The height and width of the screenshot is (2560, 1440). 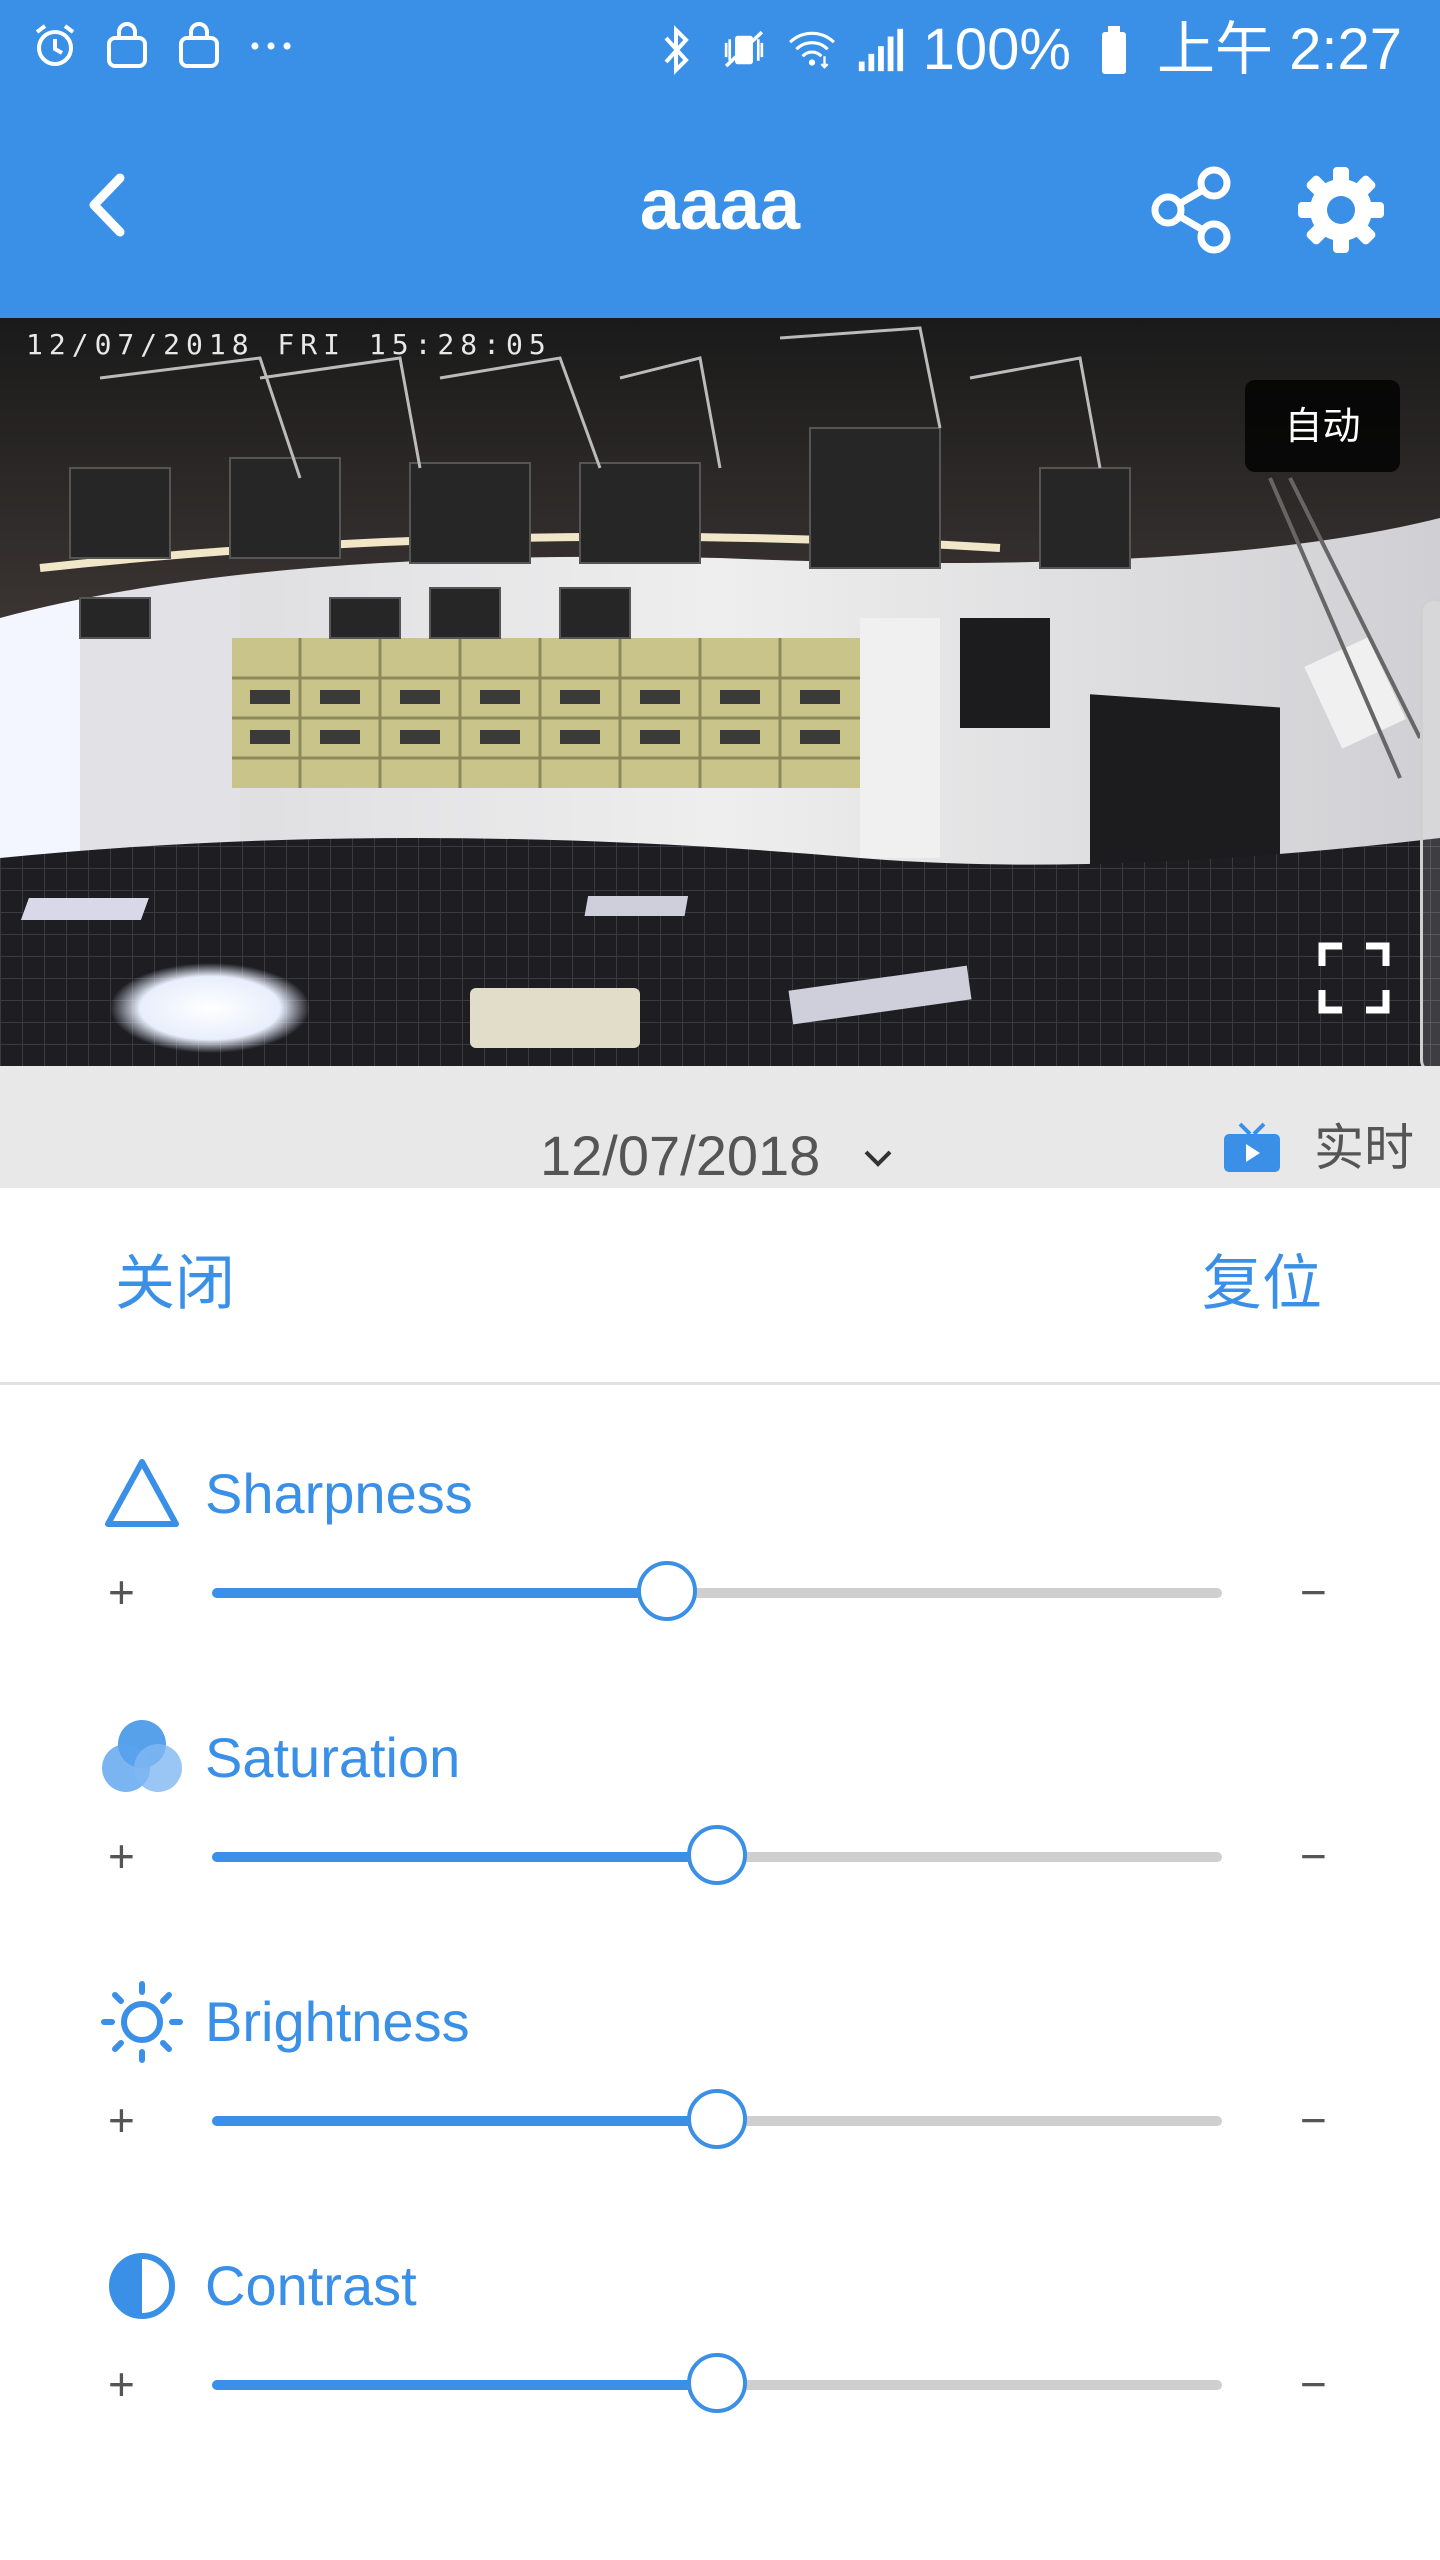 I want to click on status-right-icons: 100% 上午 2:27, so click(x=1026, y=50).